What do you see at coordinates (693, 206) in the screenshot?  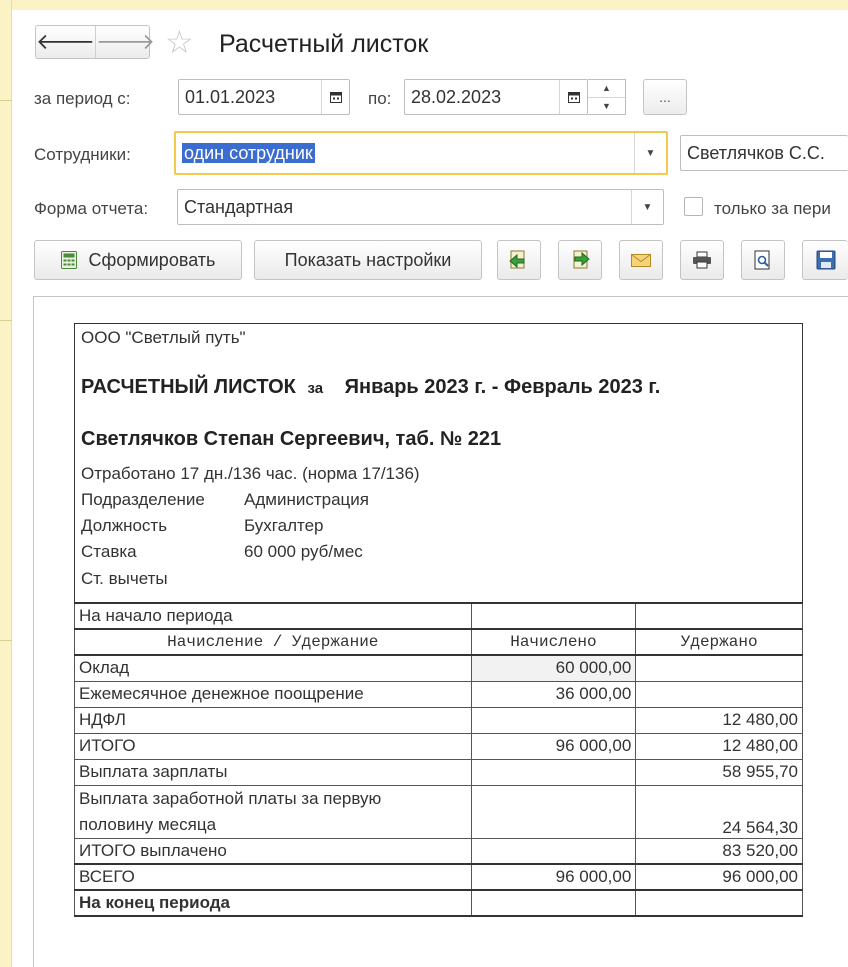 I see `only-period-checkbox` at bounding box center [693, 206].